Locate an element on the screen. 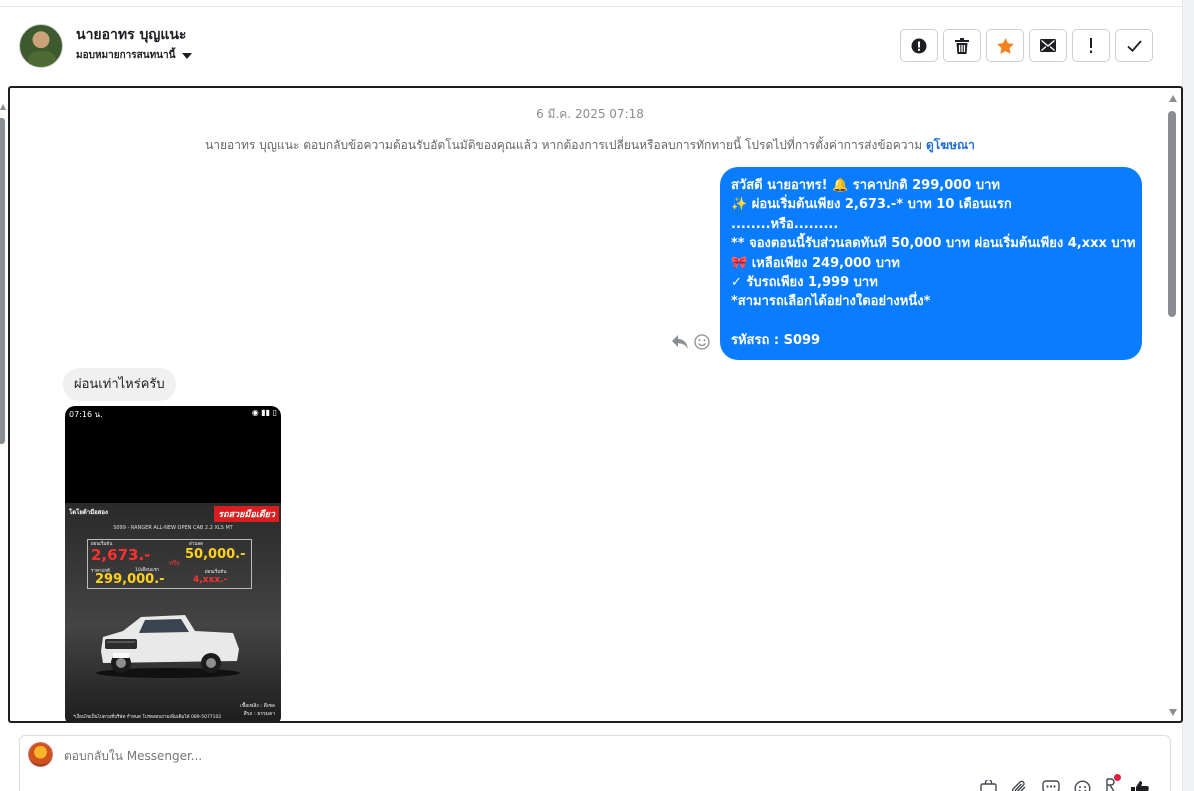 This screenshot has height=791, width=1194. emoji-icon is located at coordinates (1082, 785).